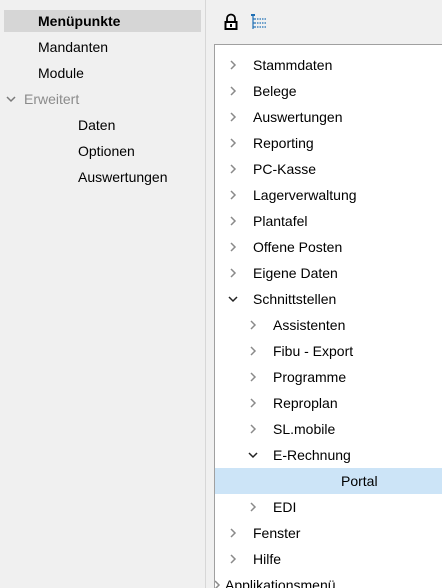  I want to click on sidebar-item-label: Mandanten, so click(73, 47).